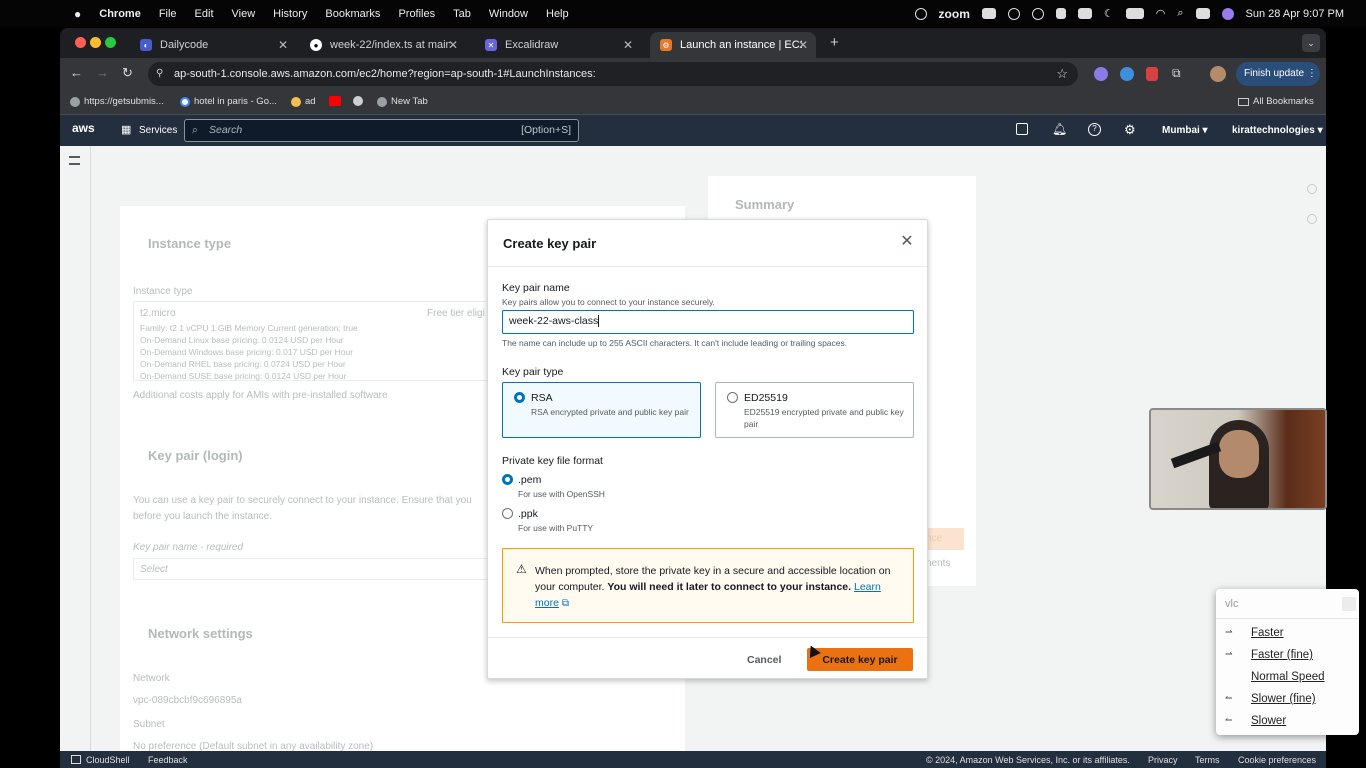 The height and width of the screenshot is (768, 1366). What do you see at coordinates (508, 14) in the screenshot?
I see `menu-window: Window` at bounding box center [508, 14].